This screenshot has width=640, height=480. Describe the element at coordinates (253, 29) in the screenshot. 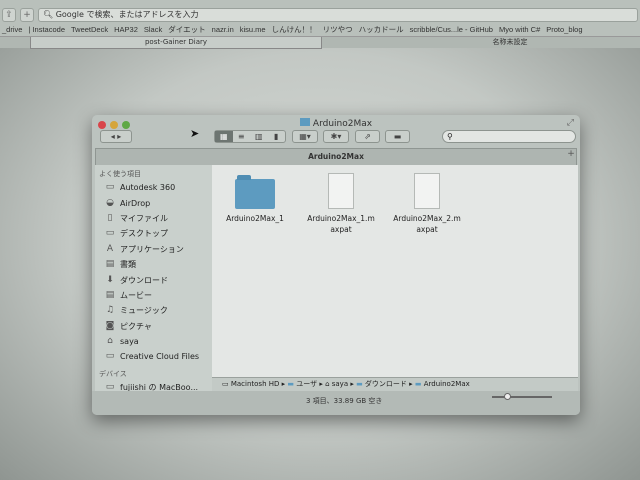

I see `bookmark: kisu.me` at that location.